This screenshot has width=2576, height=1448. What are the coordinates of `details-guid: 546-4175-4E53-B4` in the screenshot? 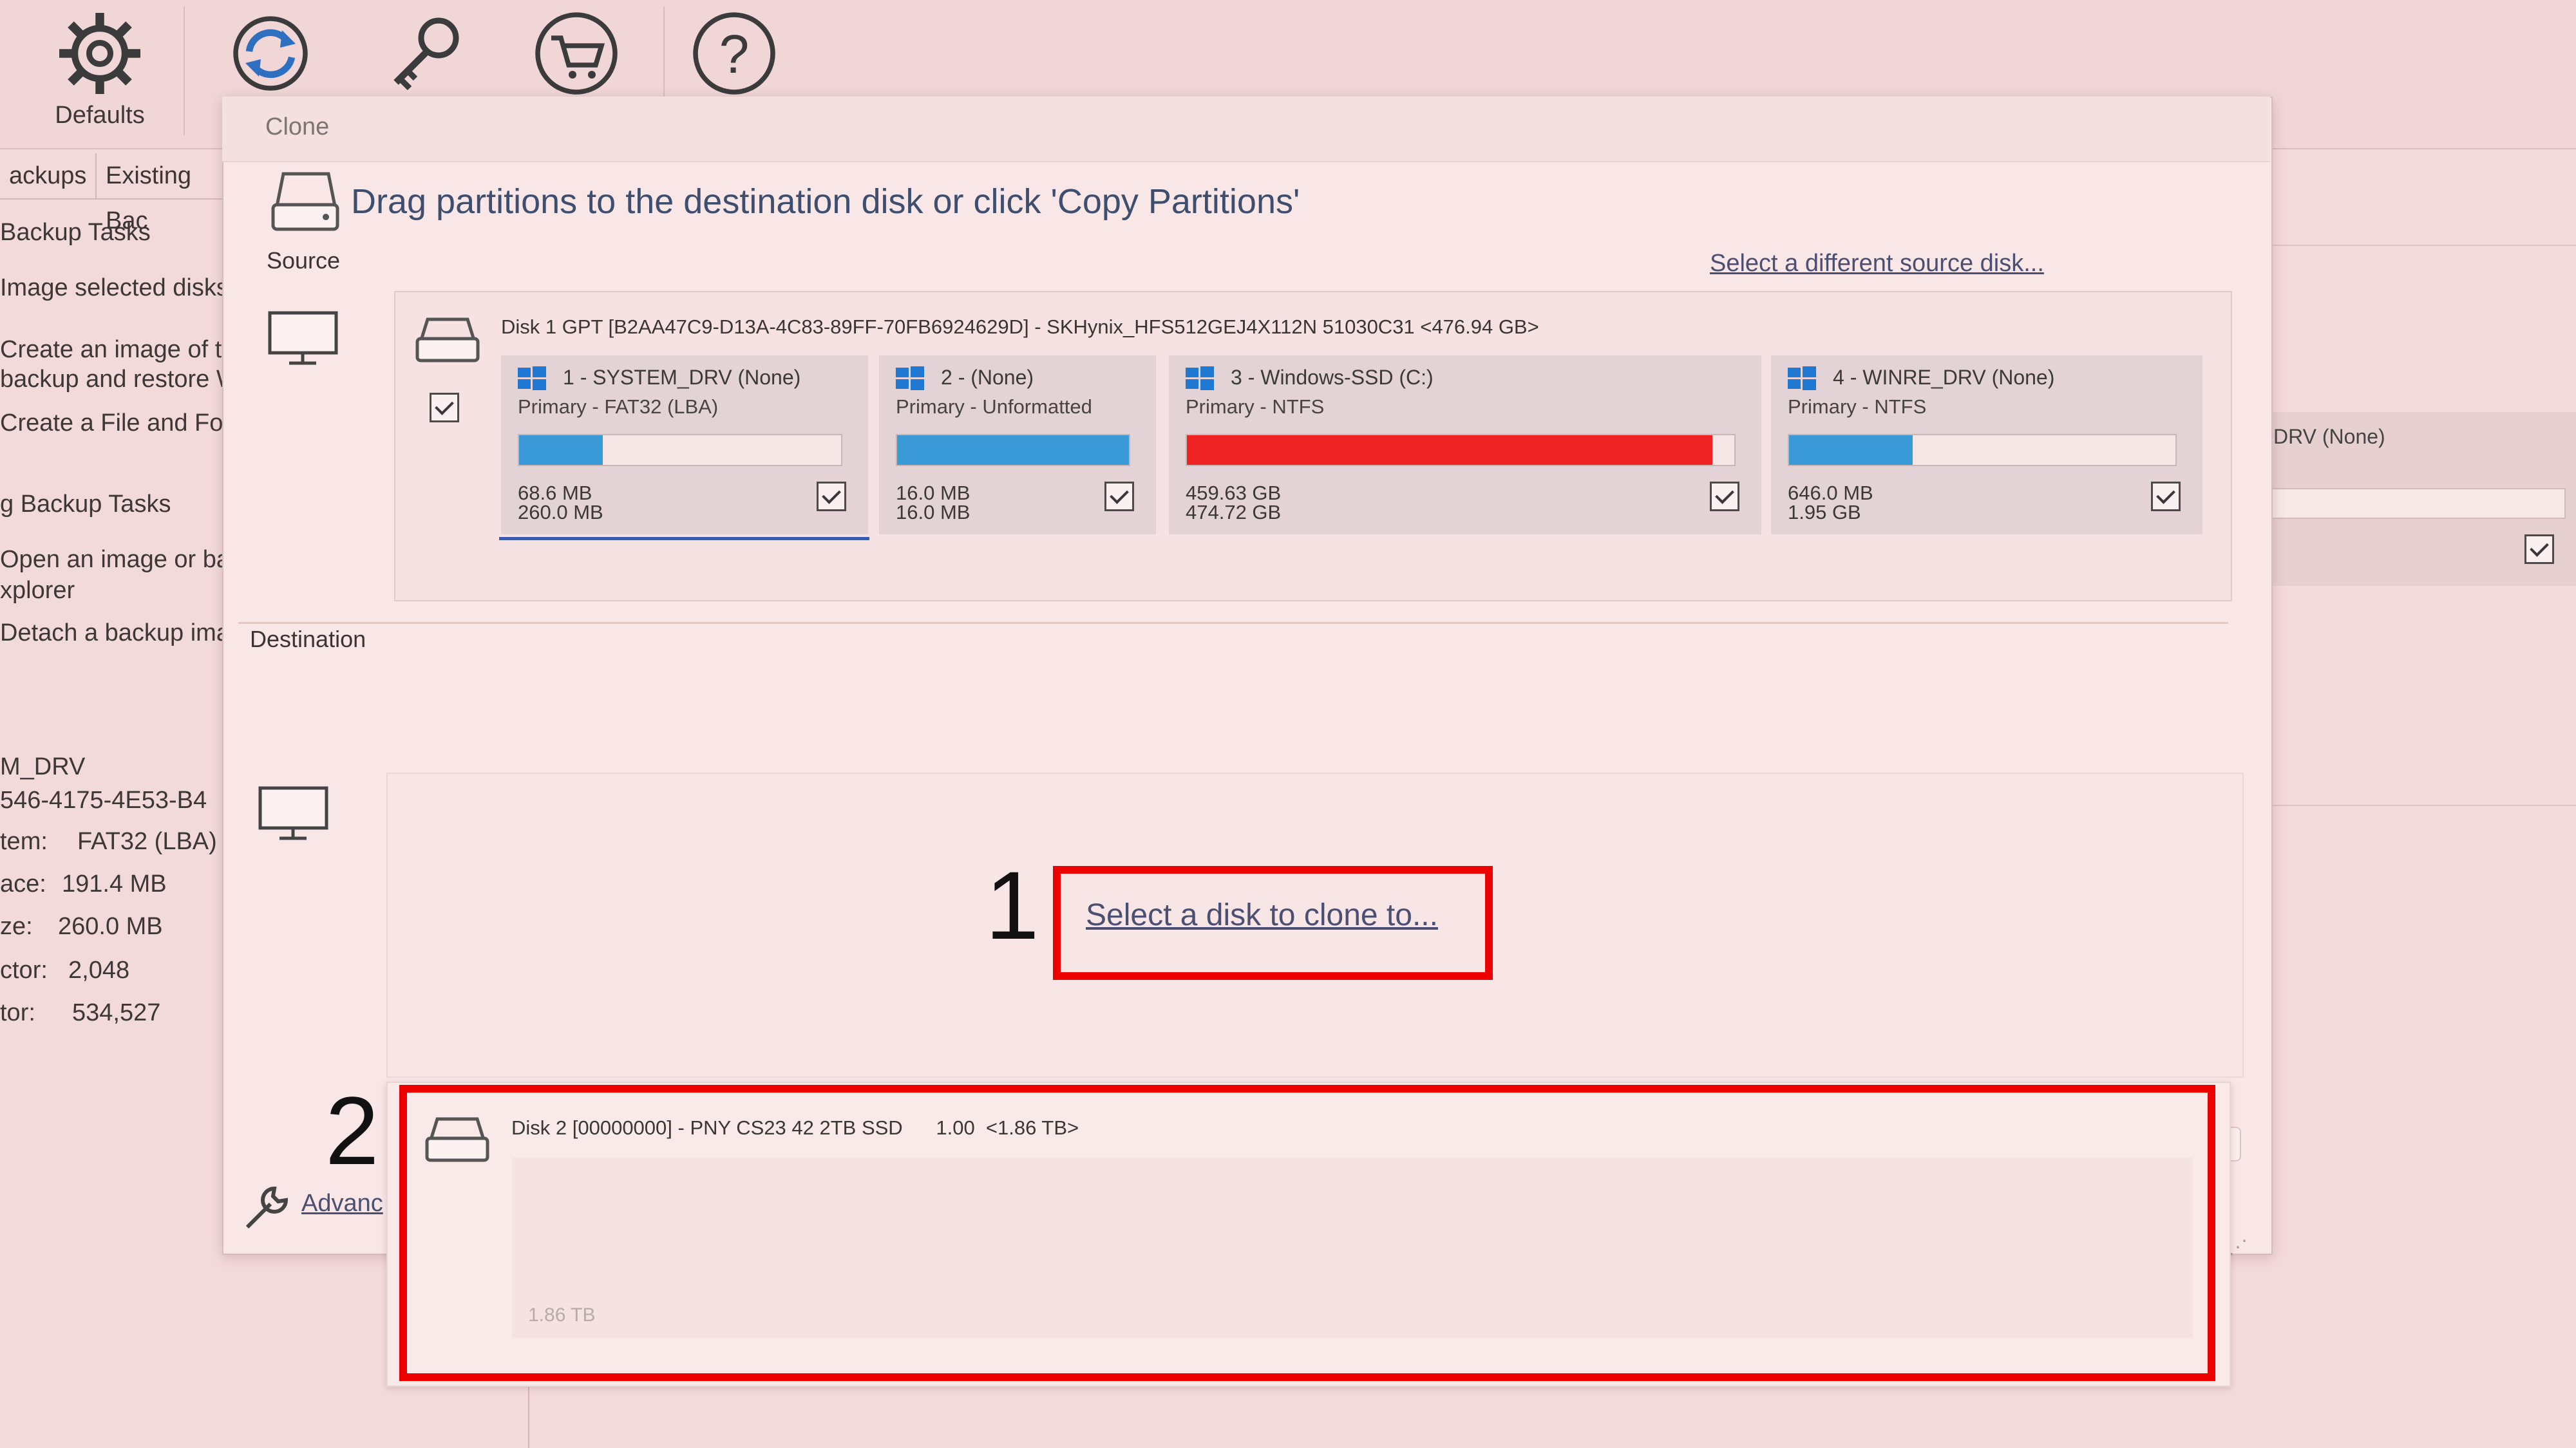 It's located at (104, 801).